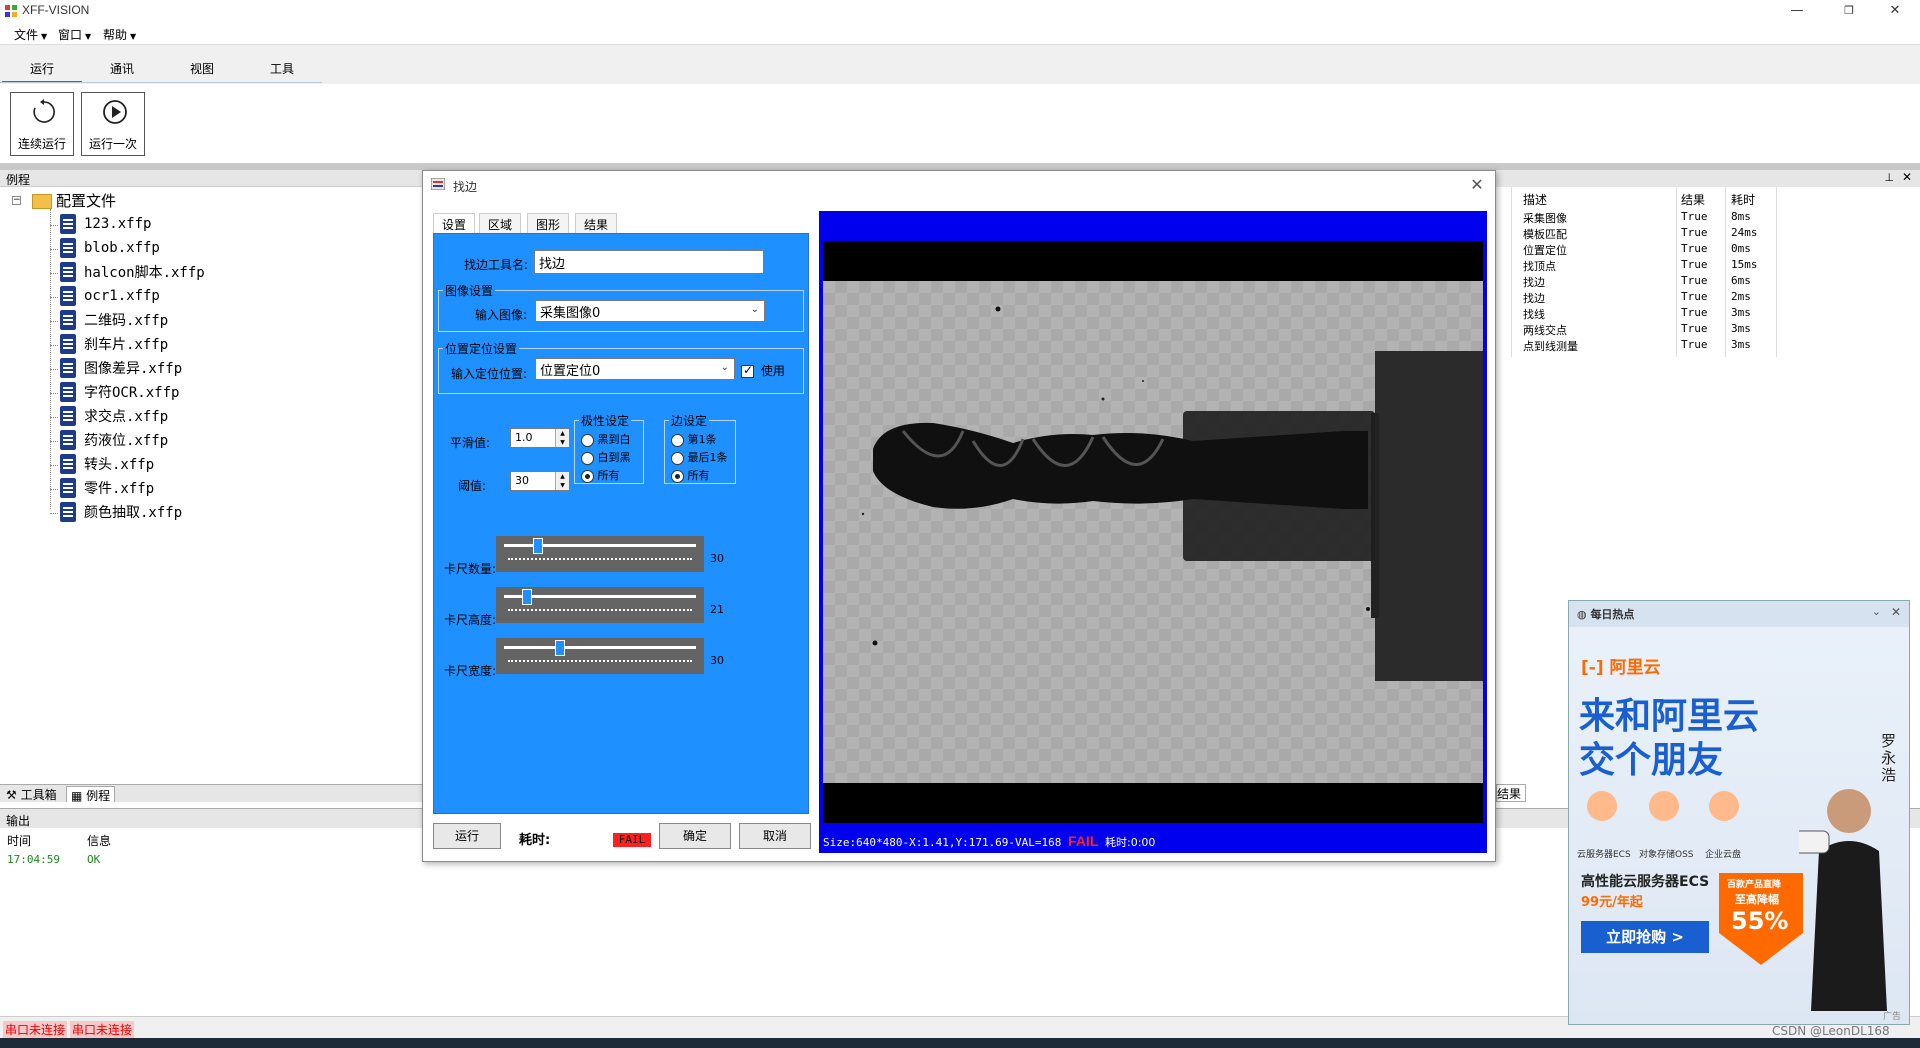 The width and height of the screenshot is (1920, 1048). Describe the element at coordinates (600, 475) in the screenshot. I see `polarity-all: 所有` at that location.